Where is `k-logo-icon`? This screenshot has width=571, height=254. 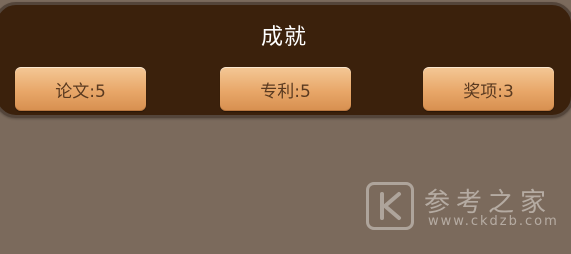 k-logo-icon is located at coordinates (390, 206).